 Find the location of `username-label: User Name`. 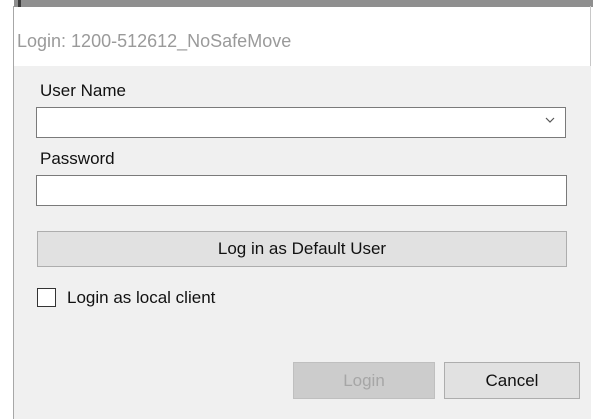

username-label: User Name is located at coordinates (83, 90).